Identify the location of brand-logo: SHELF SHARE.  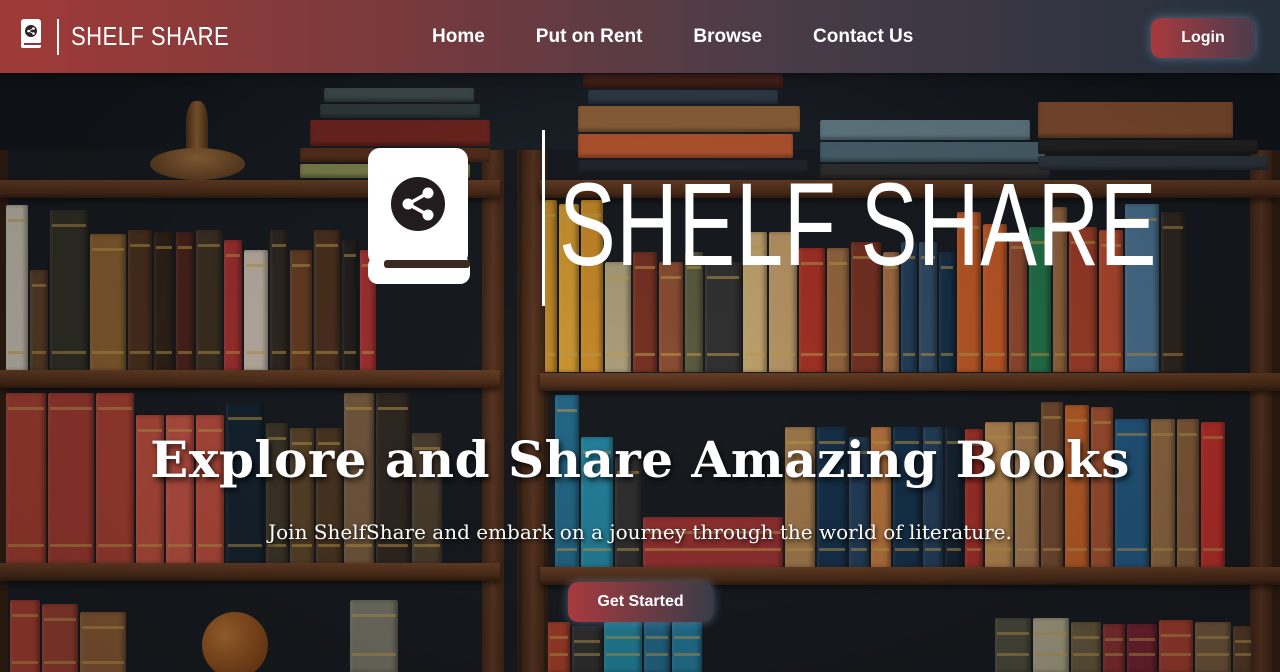
(138, 37).